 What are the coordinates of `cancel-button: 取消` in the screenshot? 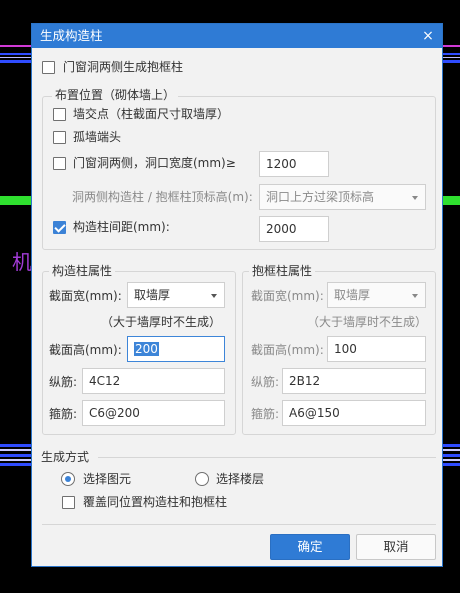 It's located at (396, 547).